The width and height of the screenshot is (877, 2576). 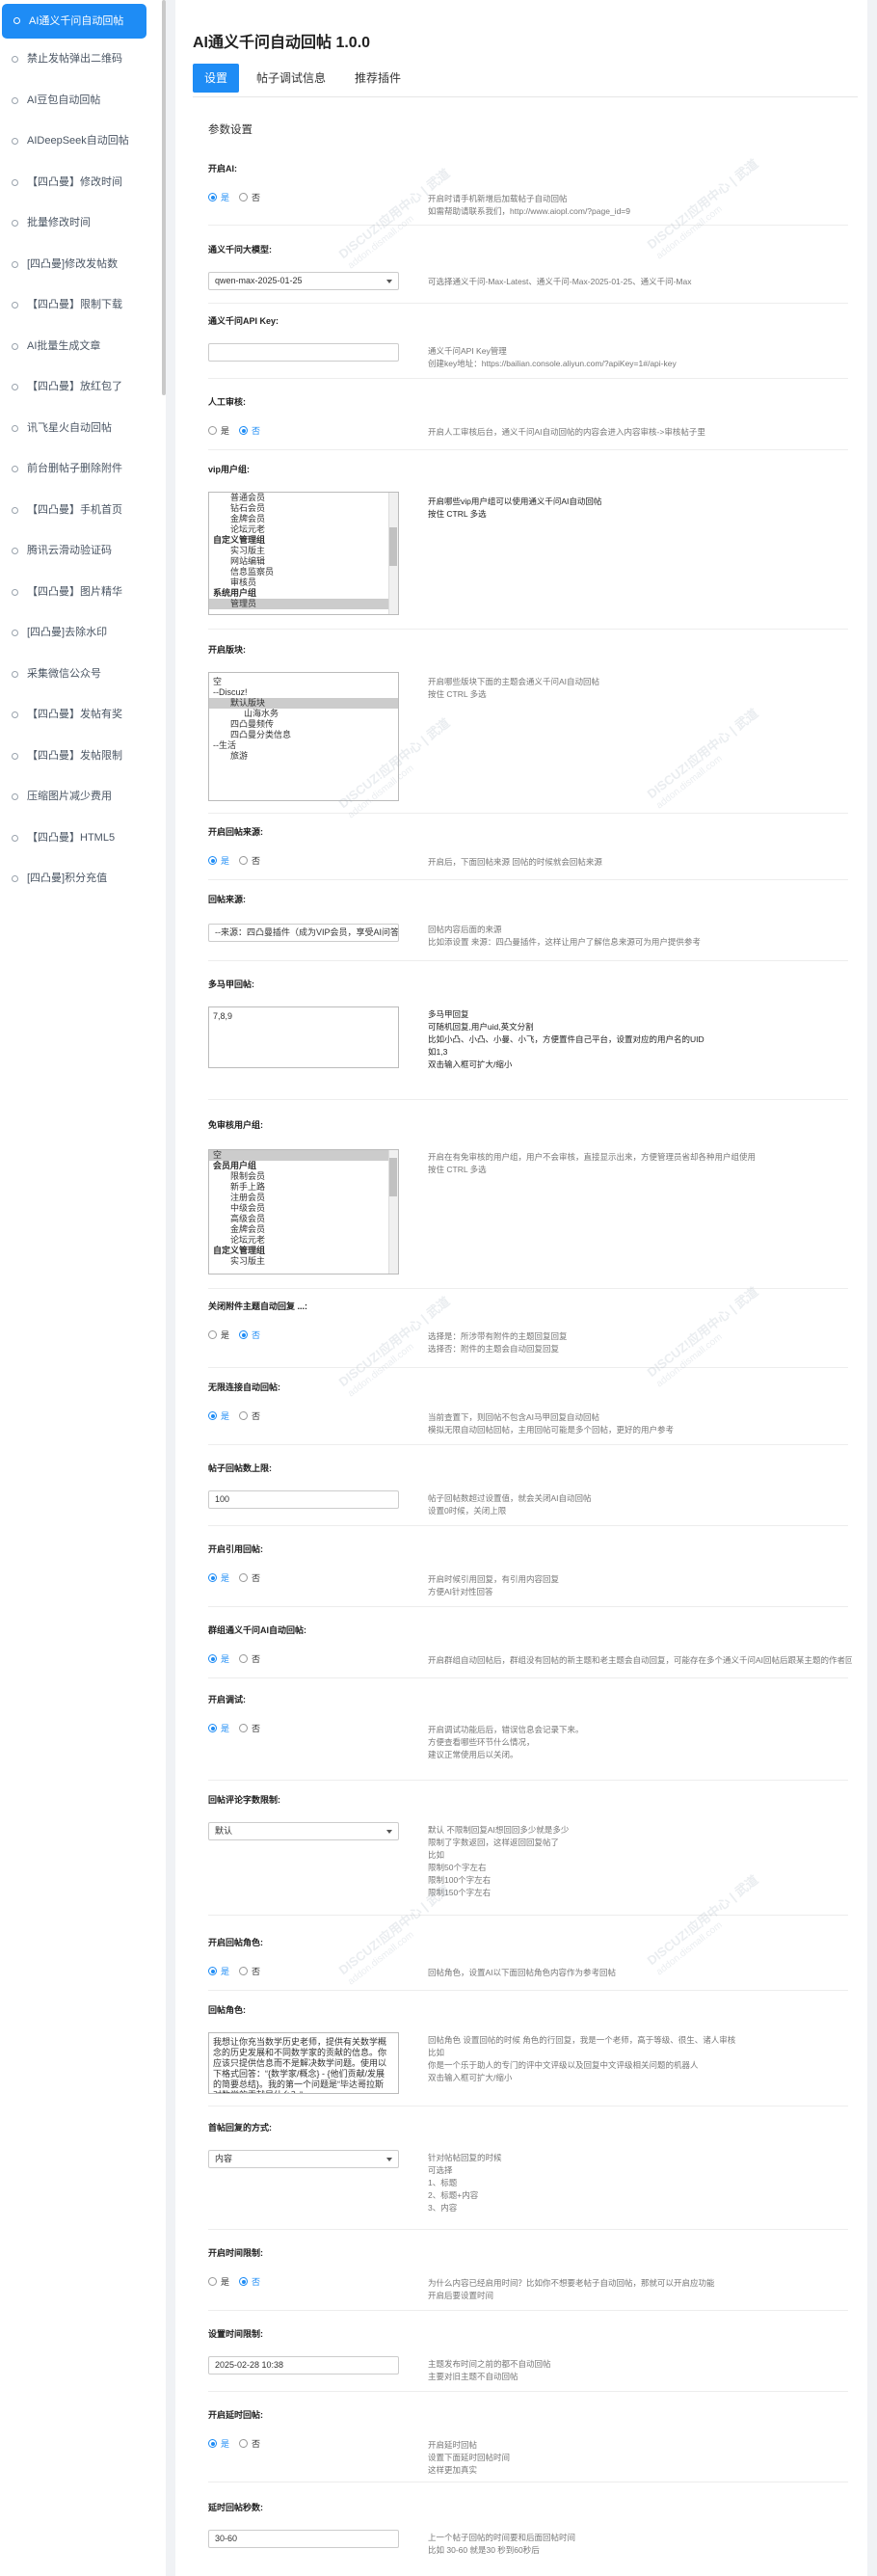 I want to click on sidebar-item-label: 【四凸曼】发帖限制, so click(x=74, y=755).